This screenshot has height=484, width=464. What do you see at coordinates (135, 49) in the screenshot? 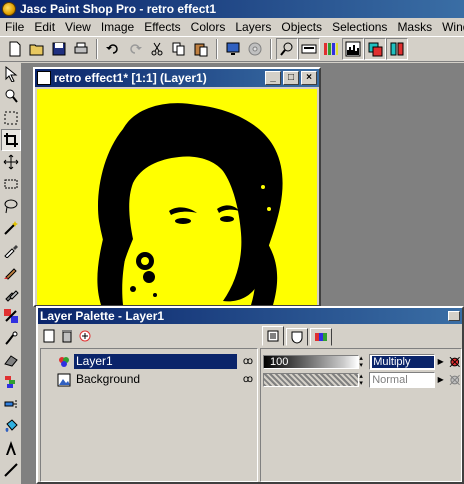
I see `redo-icon` at bounding box center [135, 49].